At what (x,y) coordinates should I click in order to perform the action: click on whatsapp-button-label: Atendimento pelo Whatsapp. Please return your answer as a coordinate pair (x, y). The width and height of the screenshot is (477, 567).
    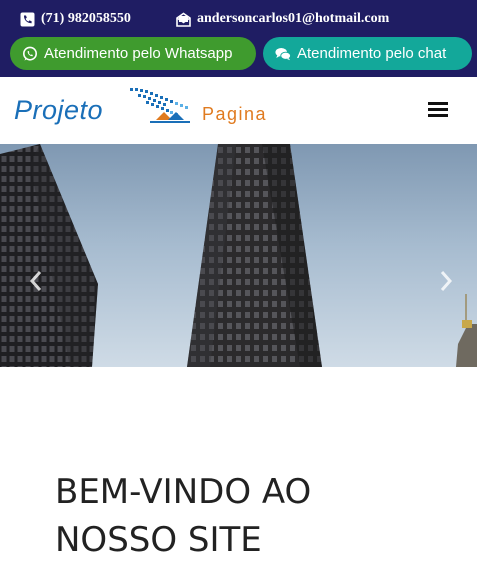
    Looking at the image, I should click on (138, 53).